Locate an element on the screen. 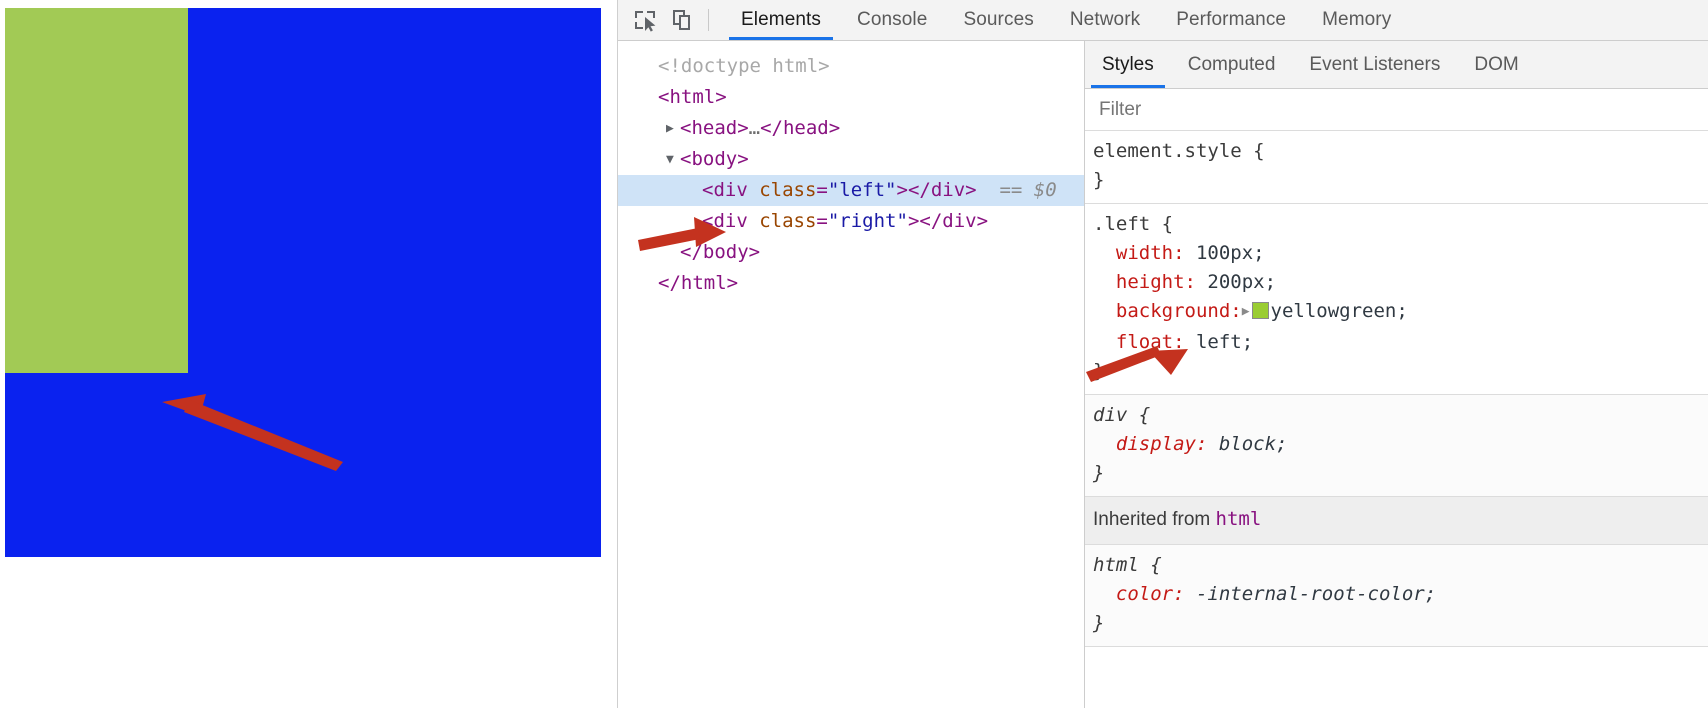 This screenshot has width=1708, height=708. devtools-toolbar-icons is located at coordinates (670, 20).